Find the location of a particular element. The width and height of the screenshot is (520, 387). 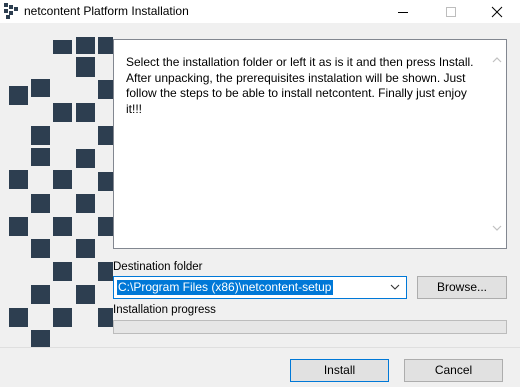

chevron-up-icon is located at coordinates (497, 59).